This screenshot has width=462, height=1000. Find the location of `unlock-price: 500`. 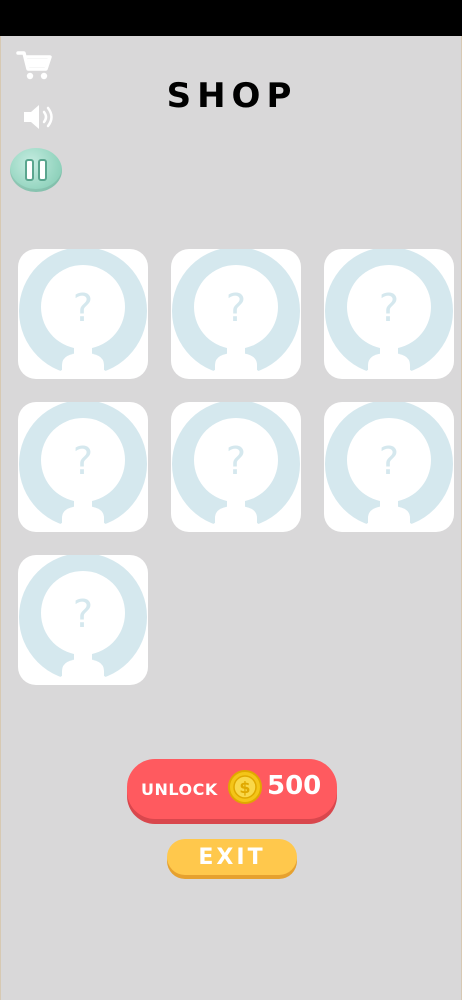

unlock-price: 500 is located at coordinates (294, 786).